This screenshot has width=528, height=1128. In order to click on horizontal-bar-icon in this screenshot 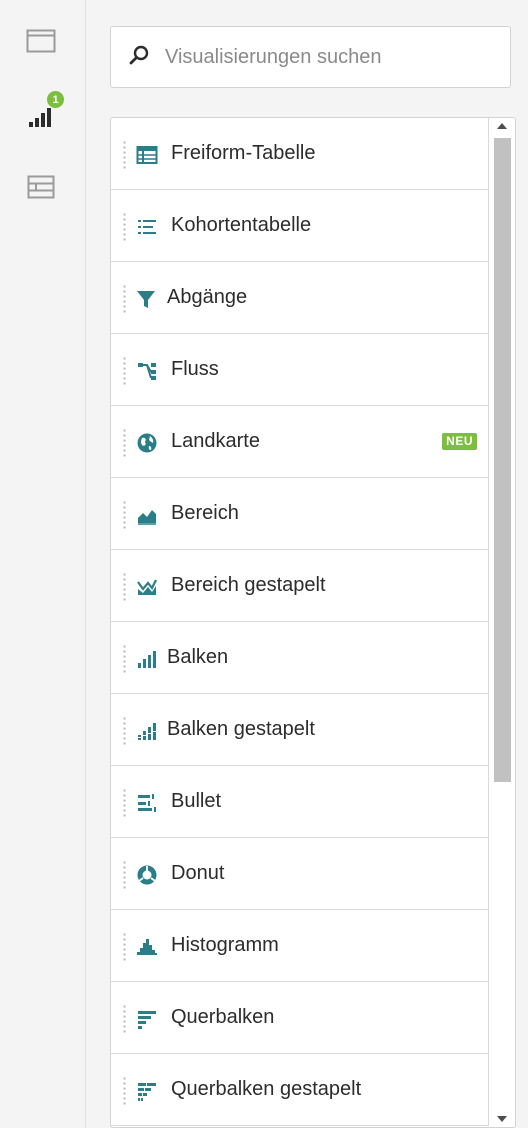, I will do `click(147, 1019)`.